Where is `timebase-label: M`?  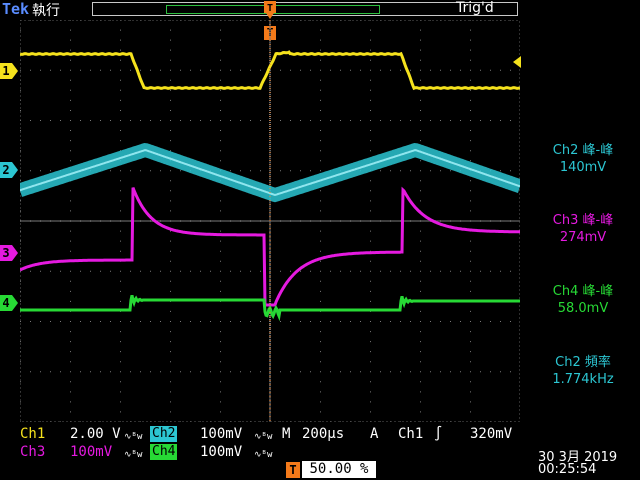 timebase-label: M is located at coordinates (286, 434).